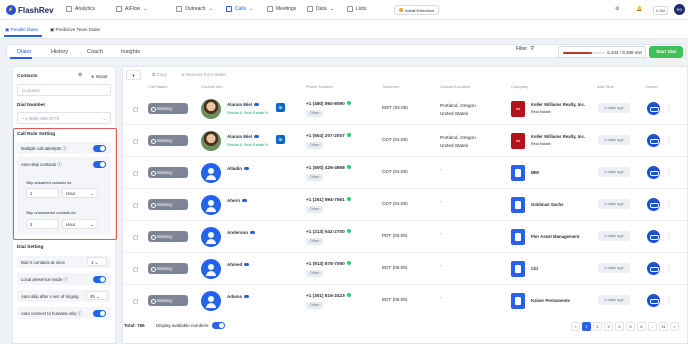  What do you see at coordinates (99, 148) in the screenshot?
I see `multiple-call-attempts-toggle` at bounding box center [99, 148].